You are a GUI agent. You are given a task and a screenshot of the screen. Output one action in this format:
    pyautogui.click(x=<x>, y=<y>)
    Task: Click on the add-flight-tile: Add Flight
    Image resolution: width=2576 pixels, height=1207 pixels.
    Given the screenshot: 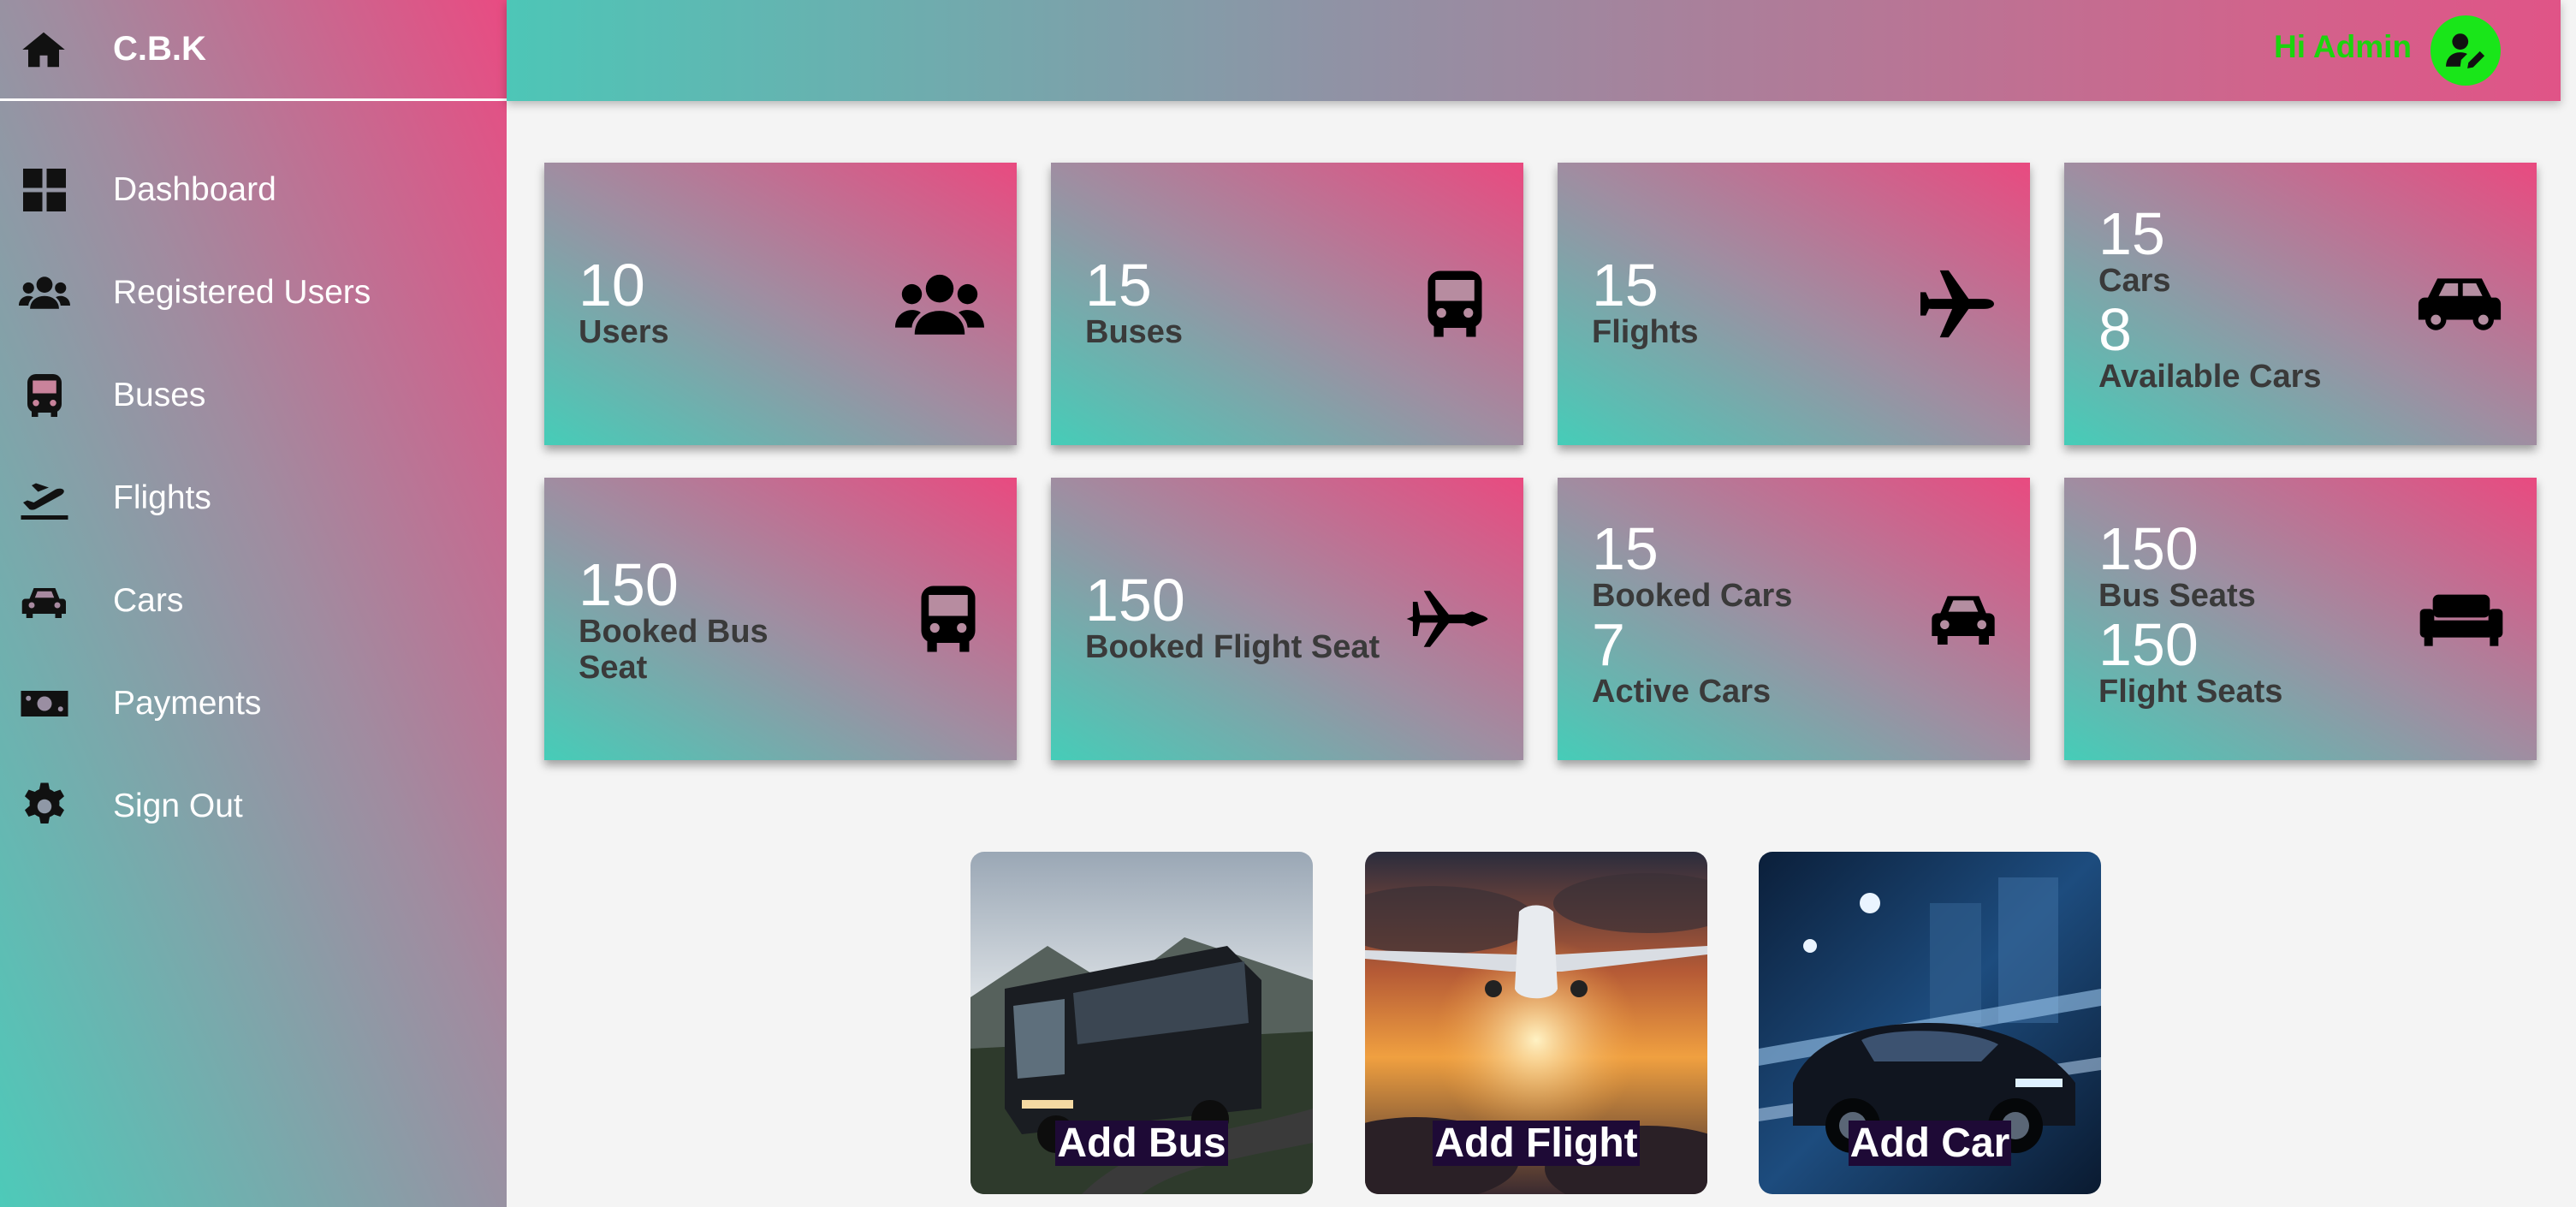 What is the action you would take?
    pyautogui.click(x=1536, y=1023)
    